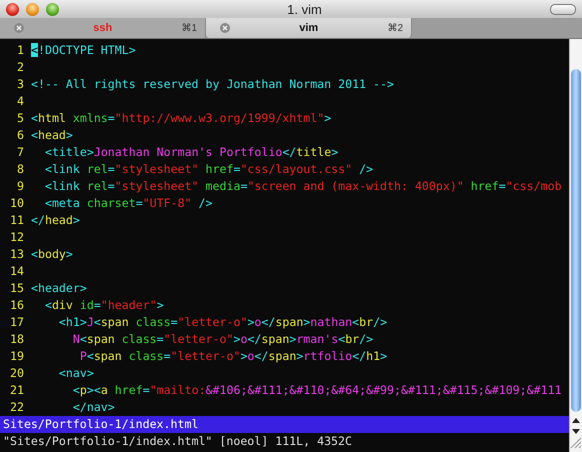  Describe the element at coordinates (309, 28) in the screenshot. I see `terminal-tab: vim ⌘2` at that location.